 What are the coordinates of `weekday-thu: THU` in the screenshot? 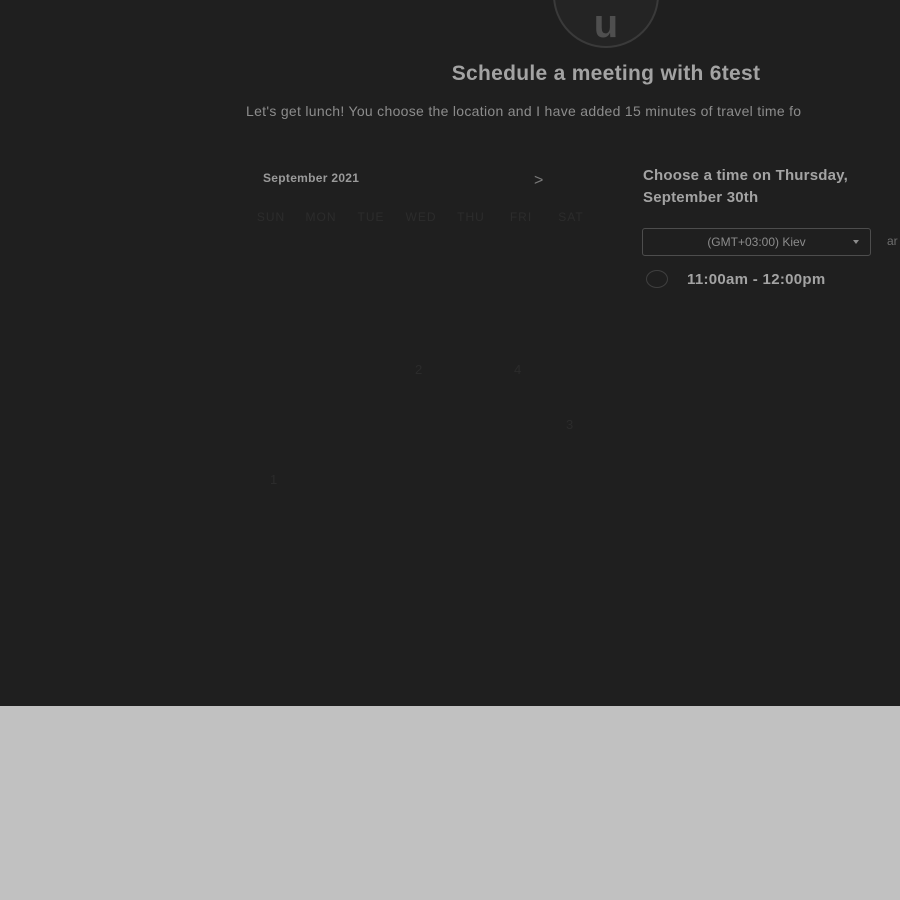 It's located at (471, 217).